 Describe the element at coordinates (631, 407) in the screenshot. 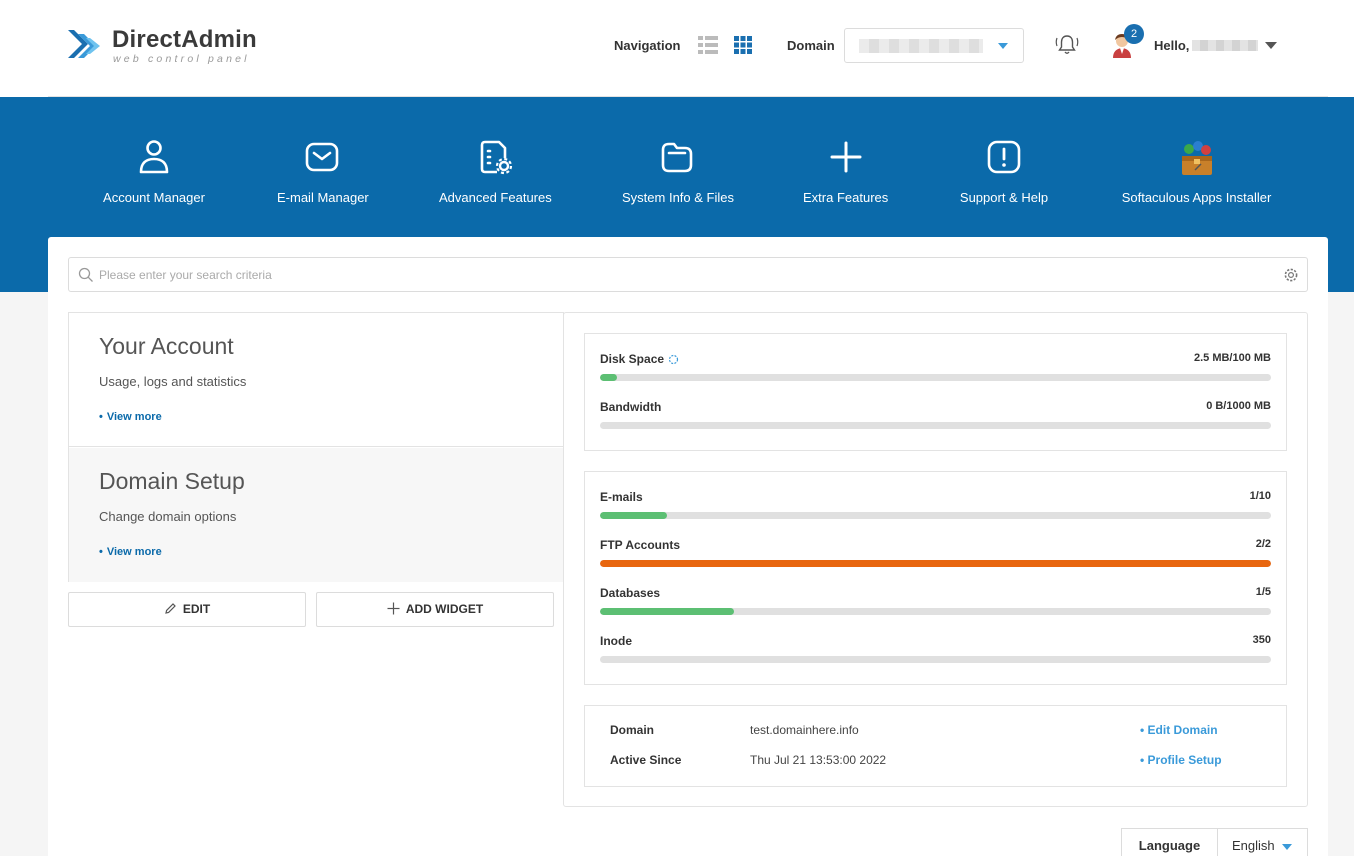

I see `stat-name: Bandwidth` at that location.